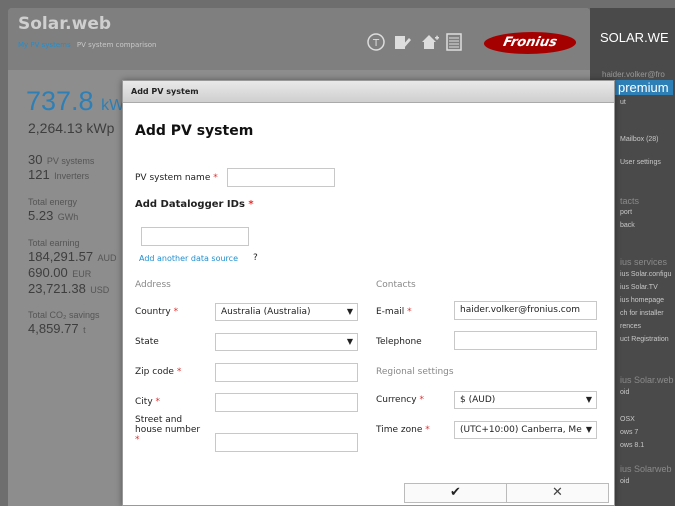  What do you see at coordinates (53, 202) in the screenshot?
I see `total-energy-label: Total energy` at bounding box center [53, 202].